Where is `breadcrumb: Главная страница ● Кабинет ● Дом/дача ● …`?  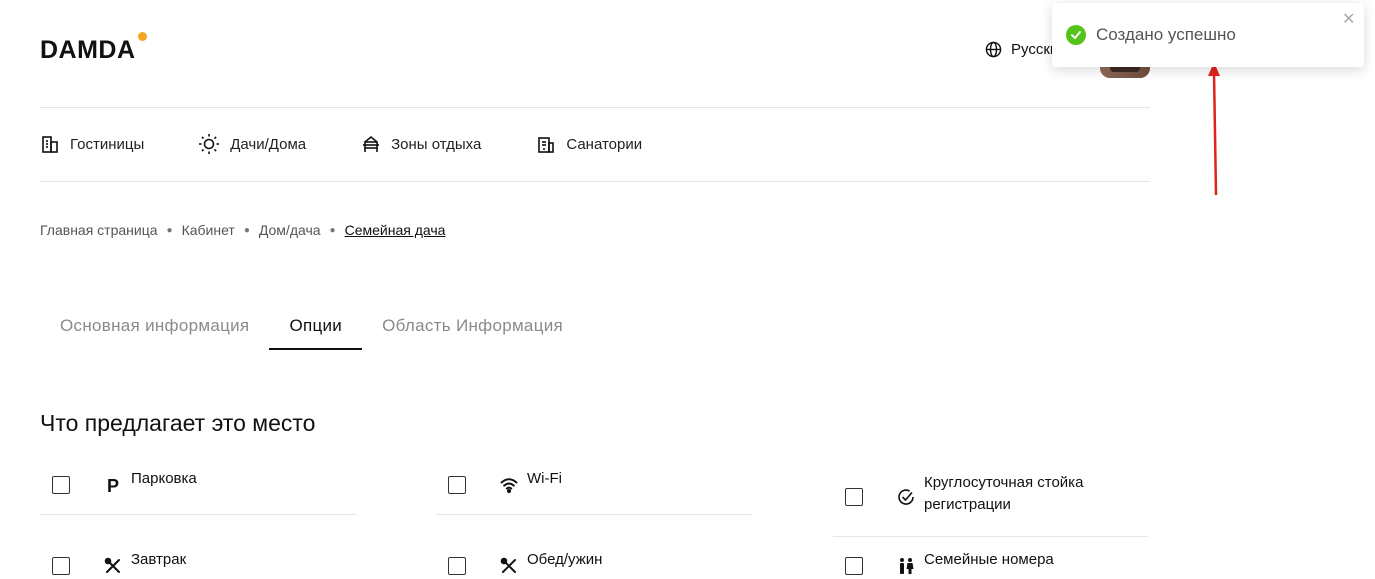
breadcrumb: Главная страница ● Кабинет ● Дом/дача ● … is located at coordinates (242, 230).